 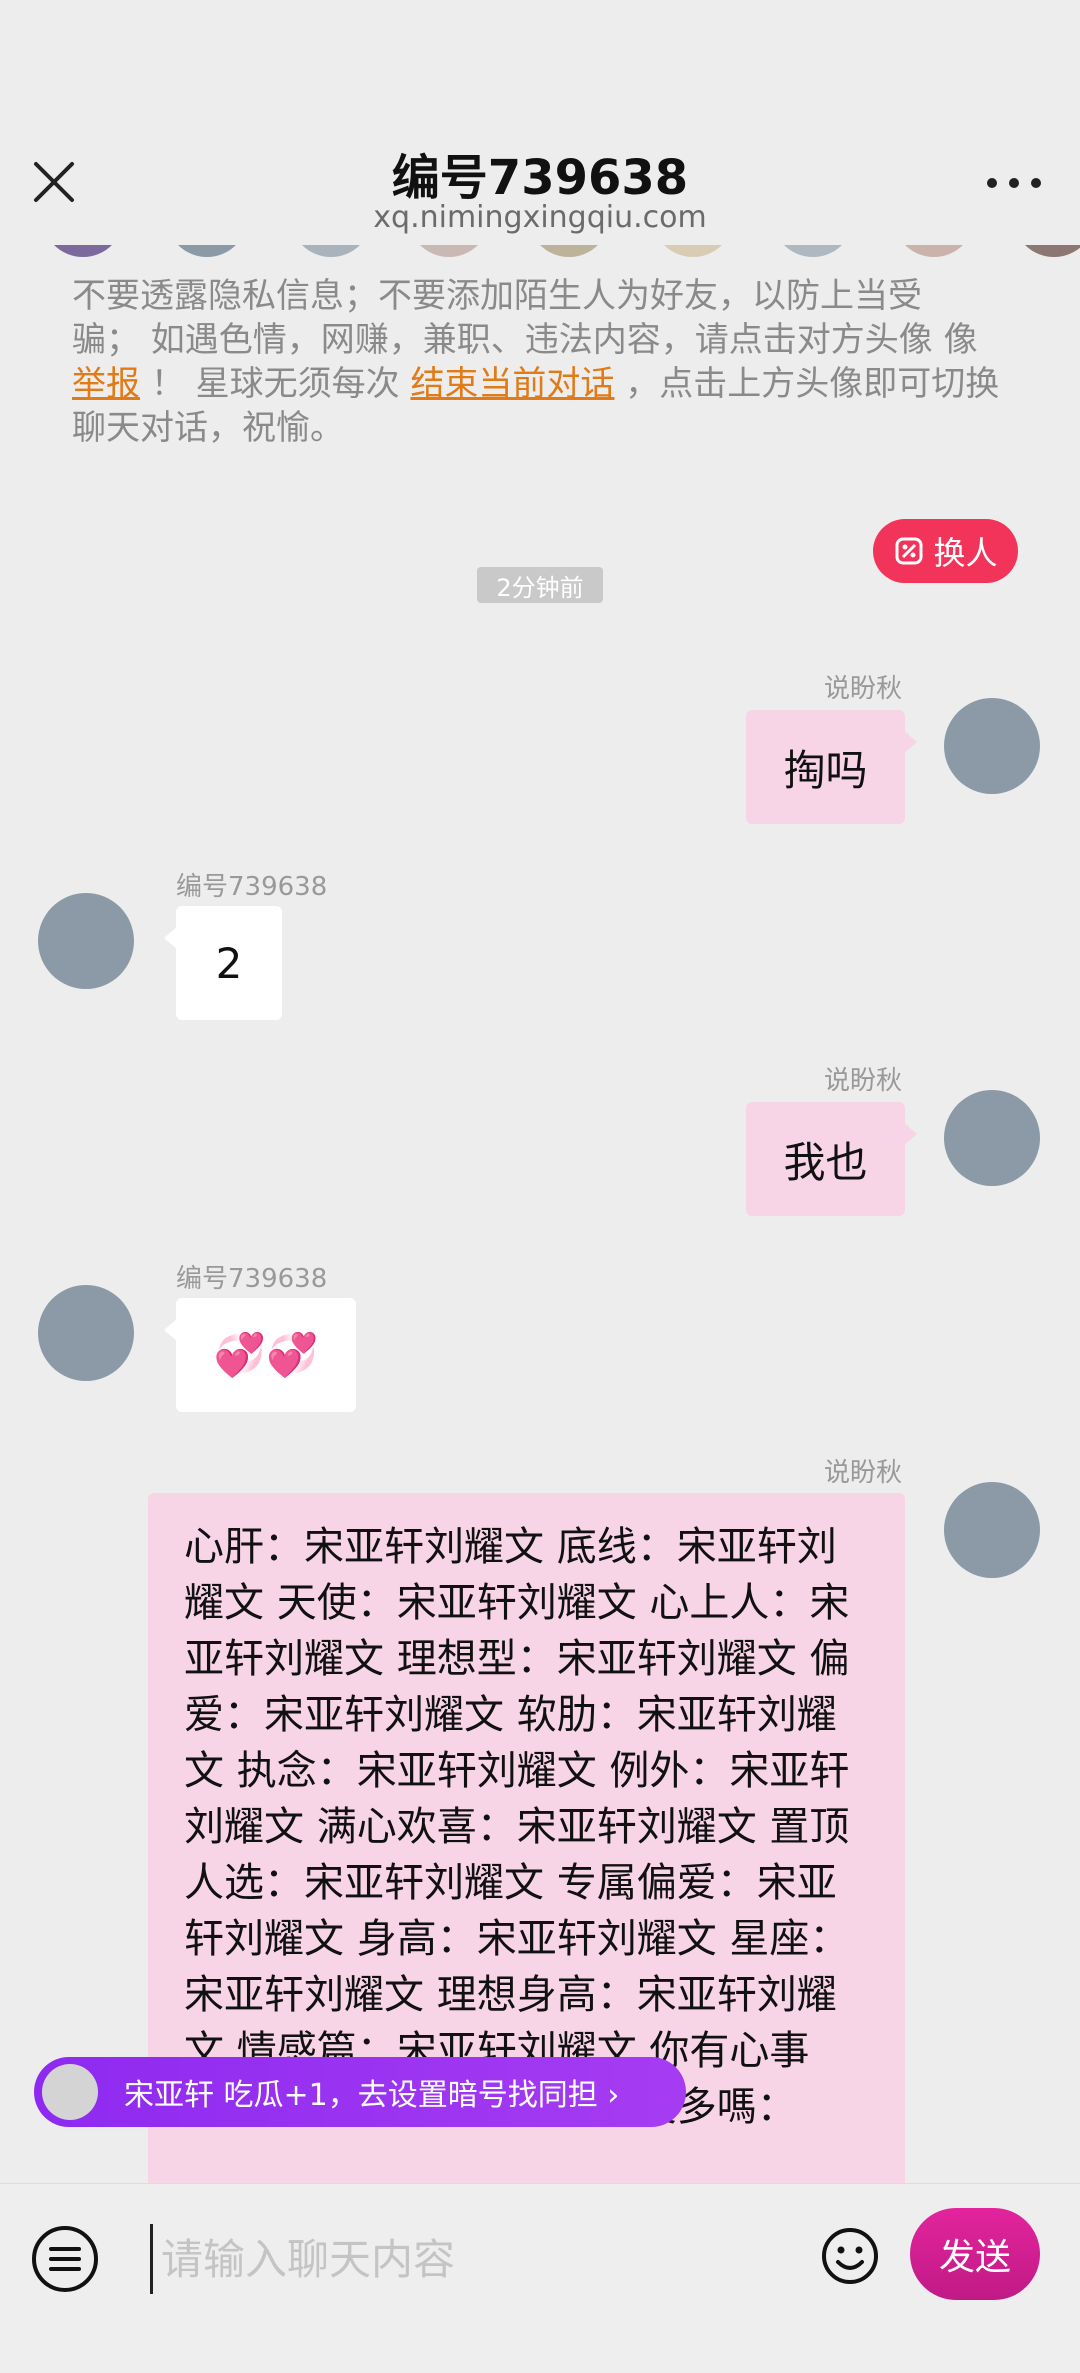 I want to click on more-options-icon, so click(x=1014, y=183).